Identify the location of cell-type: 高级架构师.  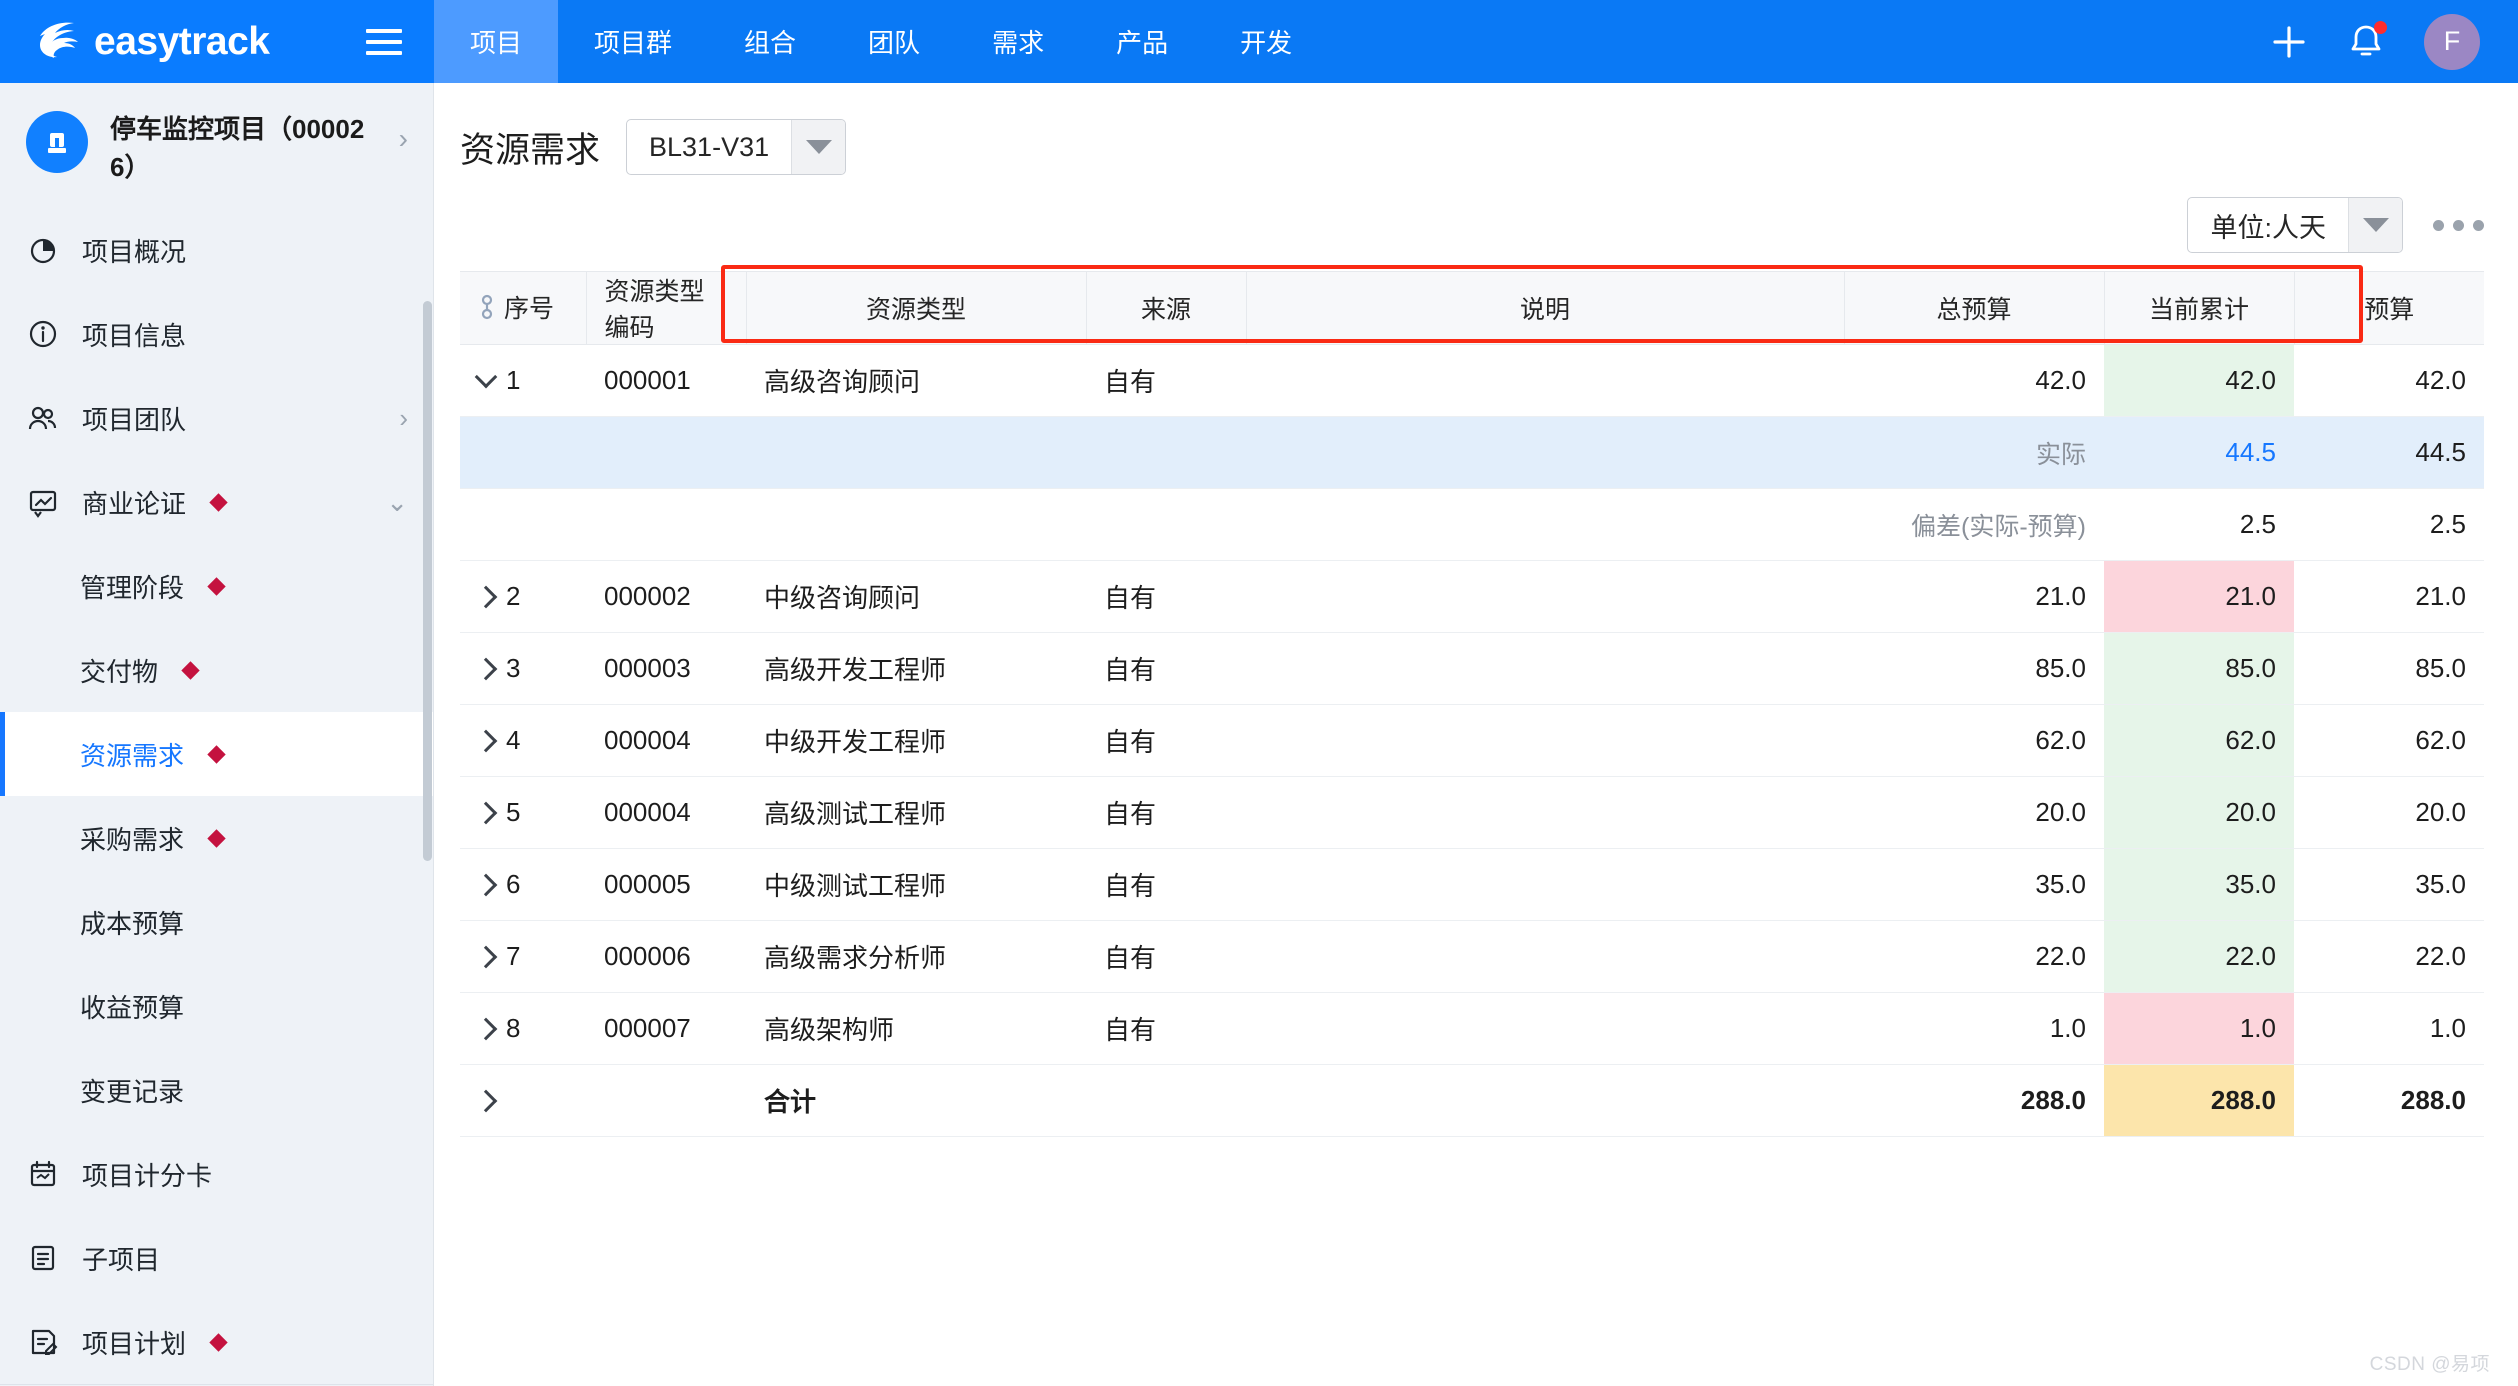
(916, 1028).